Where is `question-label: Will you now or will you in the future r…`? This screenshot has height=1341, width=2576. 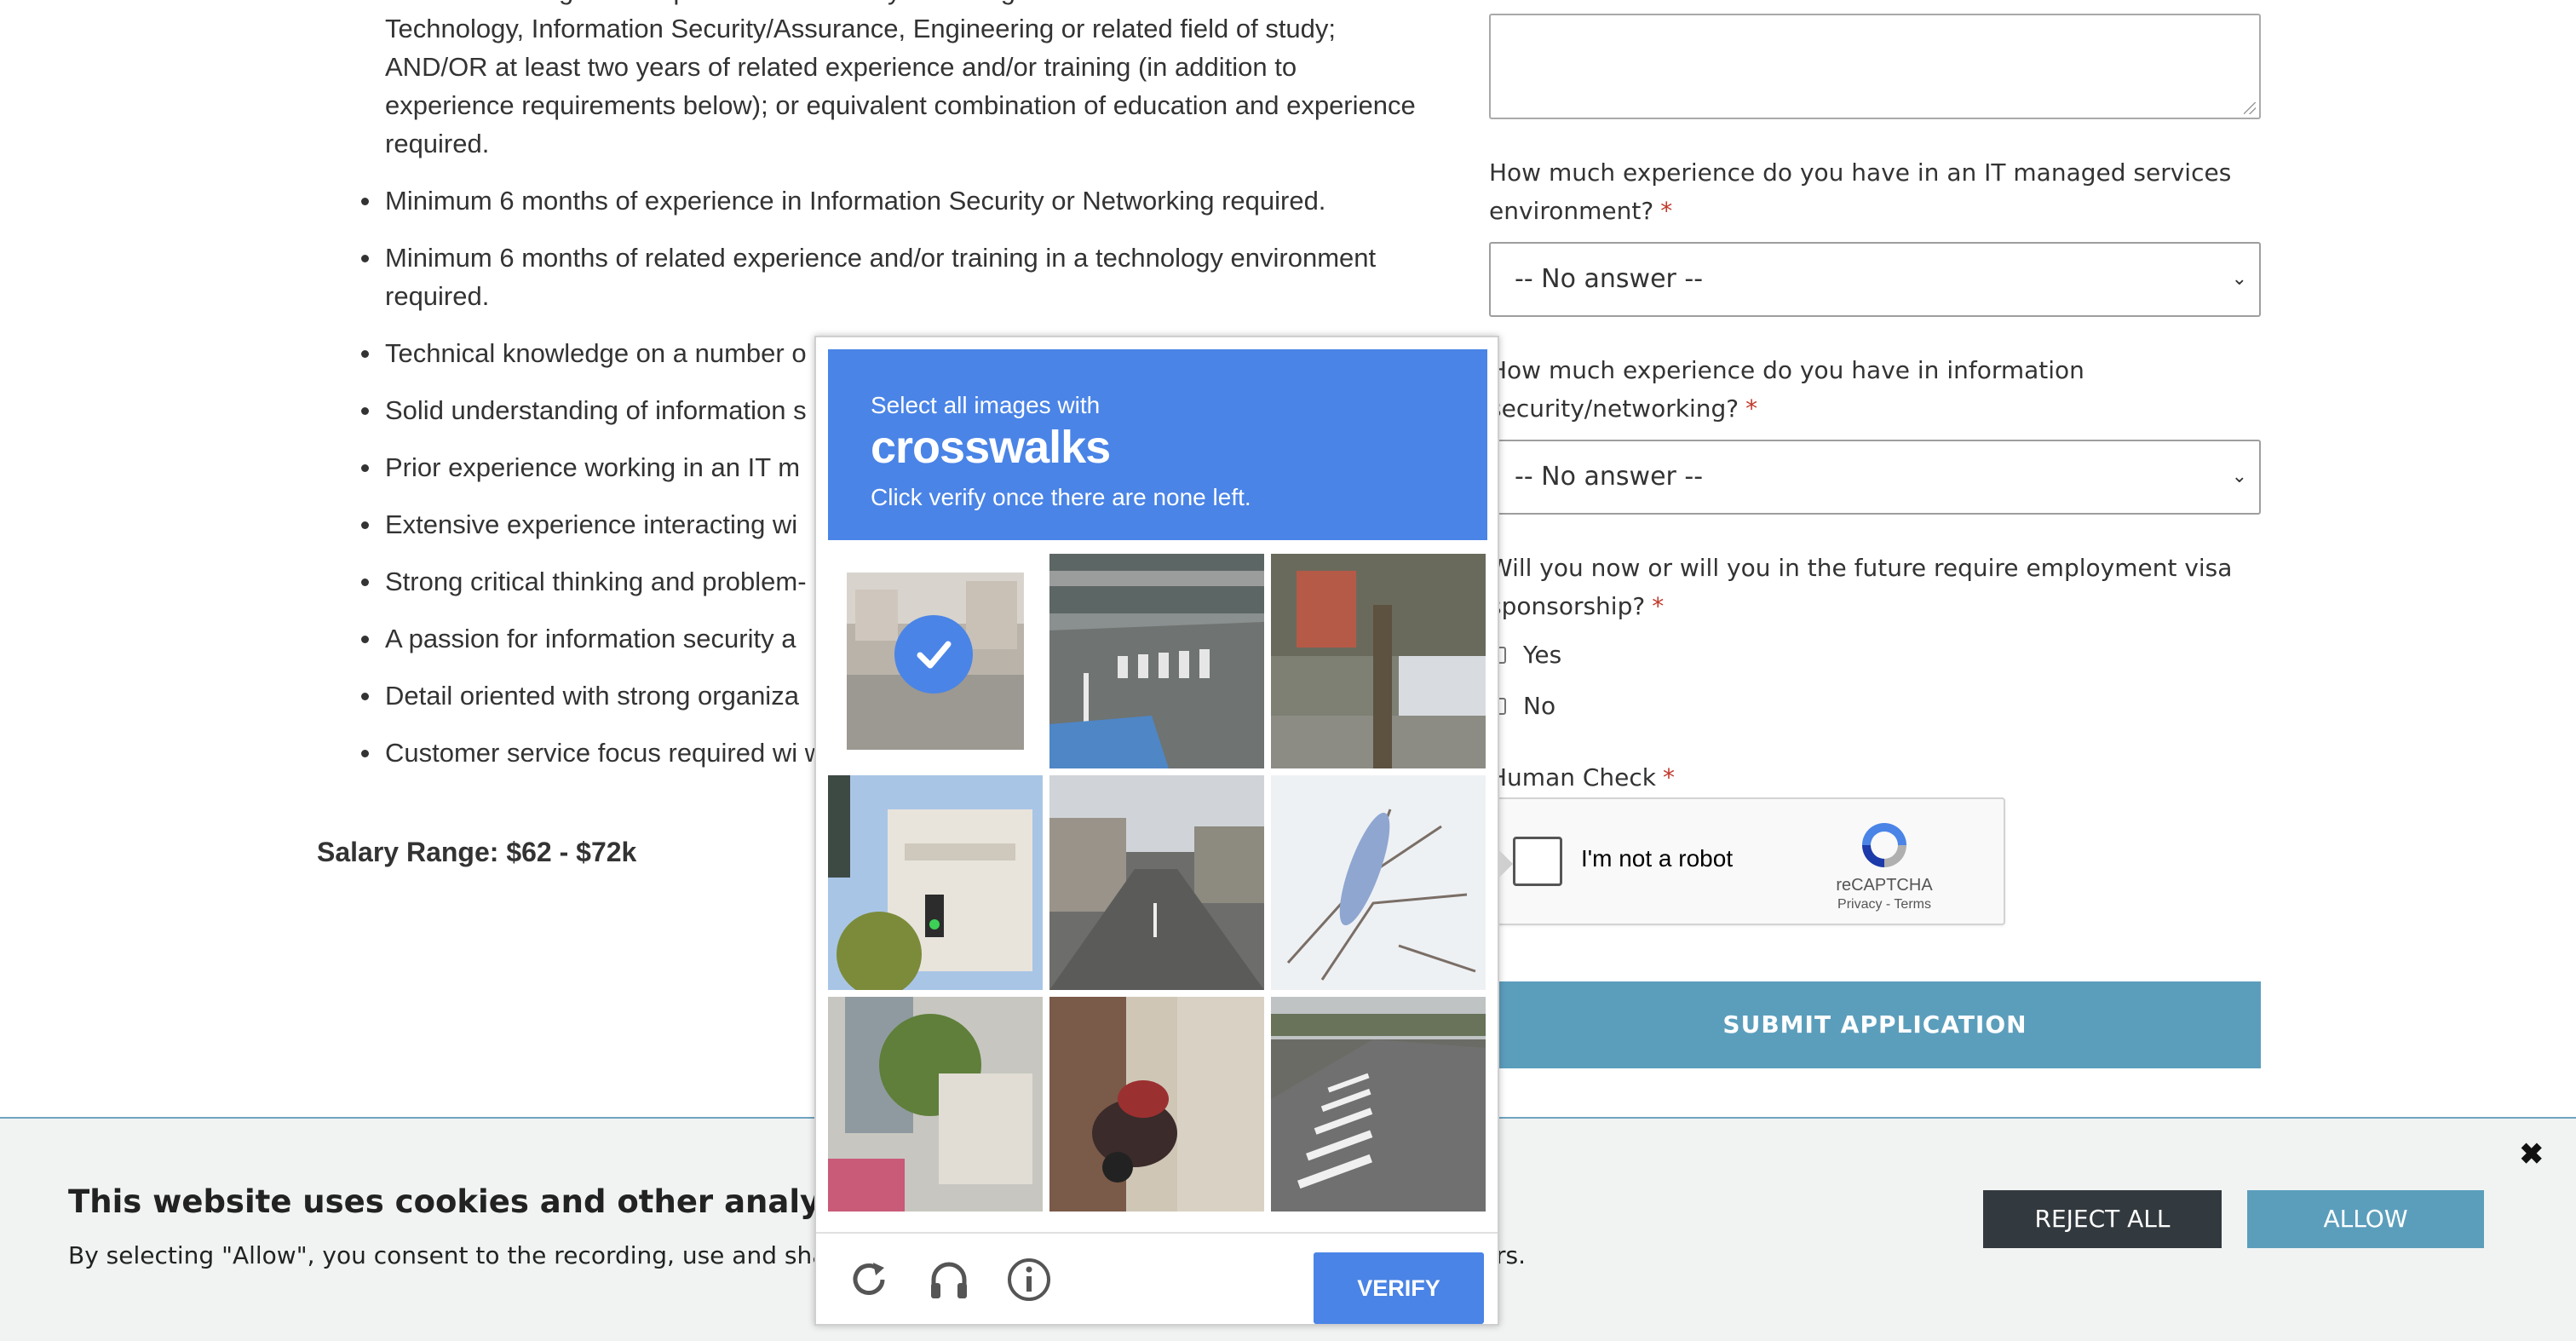
question-label: Will you now or will you in the future r… is located at coordinates (1861, 587).